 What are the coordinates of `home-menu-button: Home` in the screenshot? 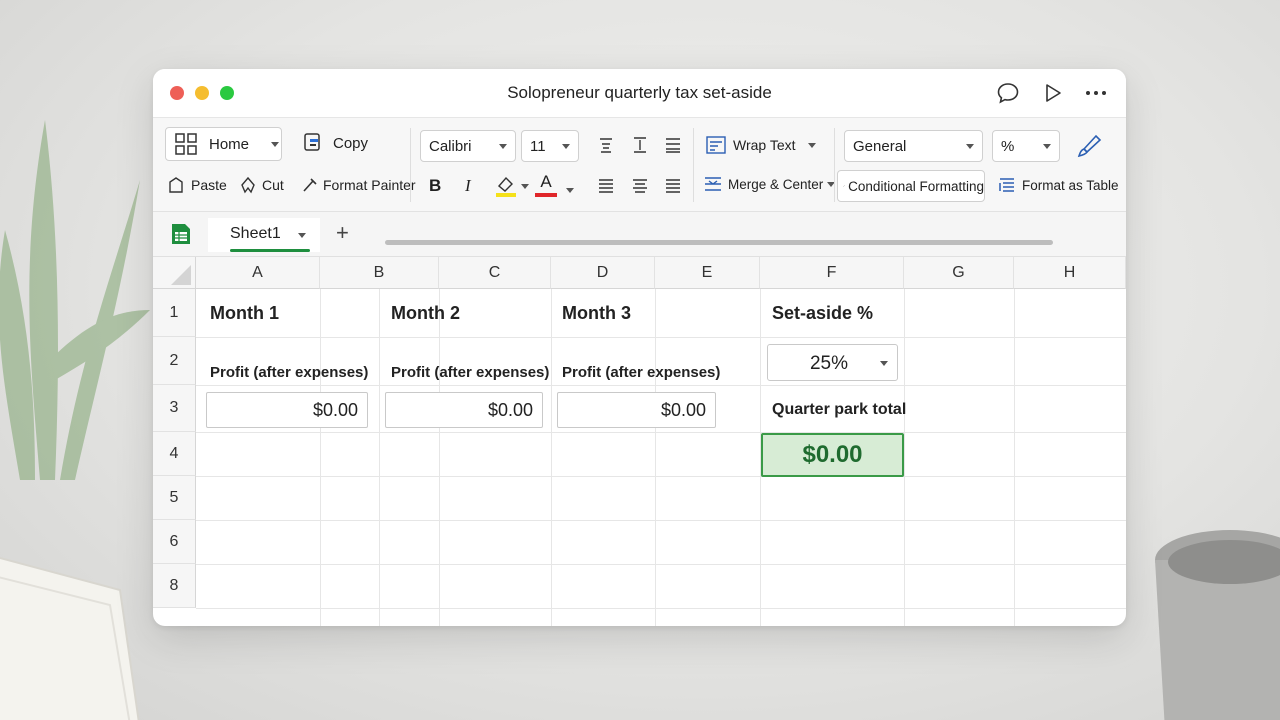 It's located at (223, 144).